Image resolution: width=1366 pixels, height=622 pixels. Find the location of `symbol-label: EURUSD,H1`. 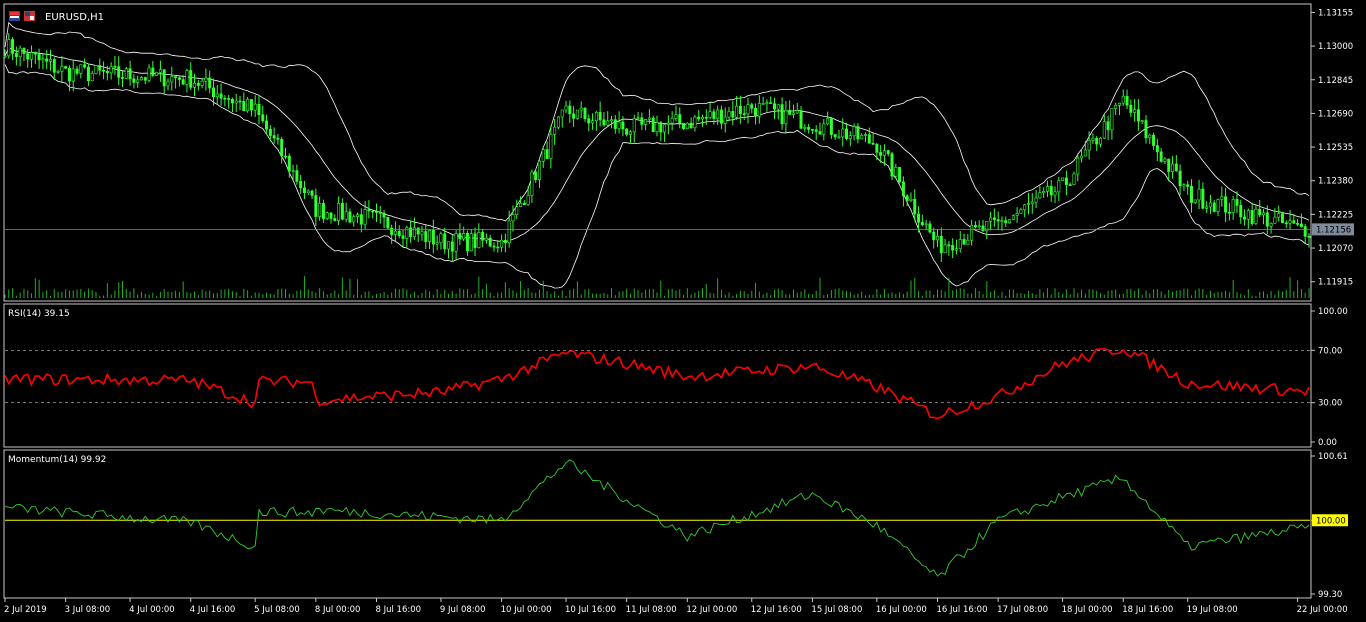

symbol-label: EURUSD,H1 is located at coordinates (74, 17).